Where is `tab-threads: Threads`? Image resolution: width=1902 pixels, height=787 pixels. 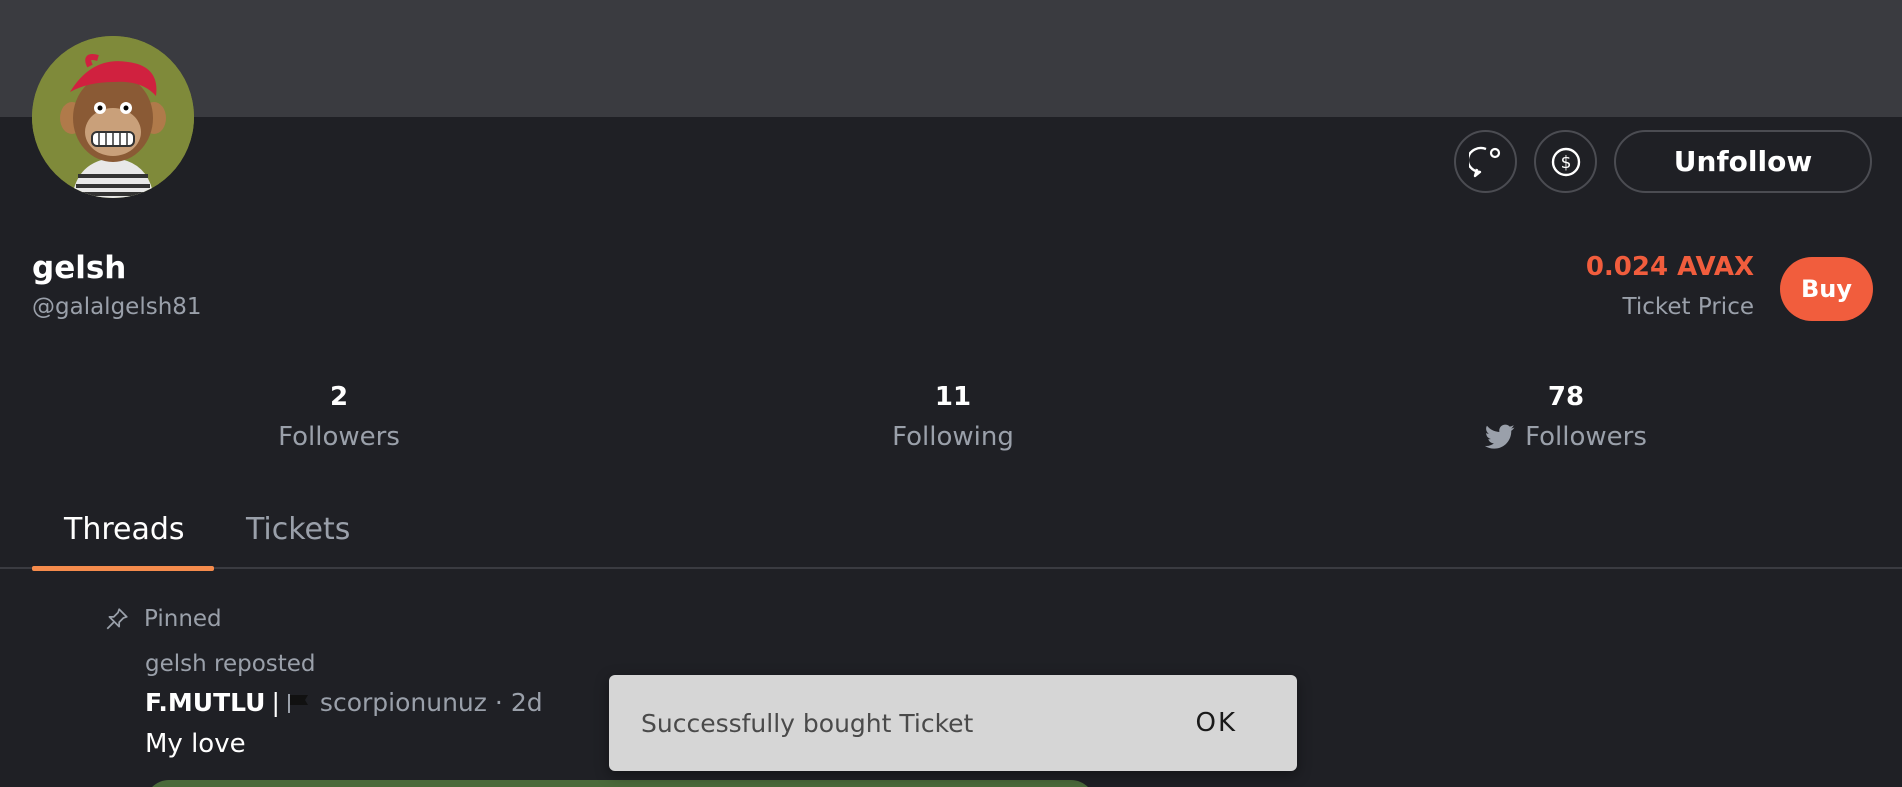 tab-threads: Threads is located at coordinates (124, 530).